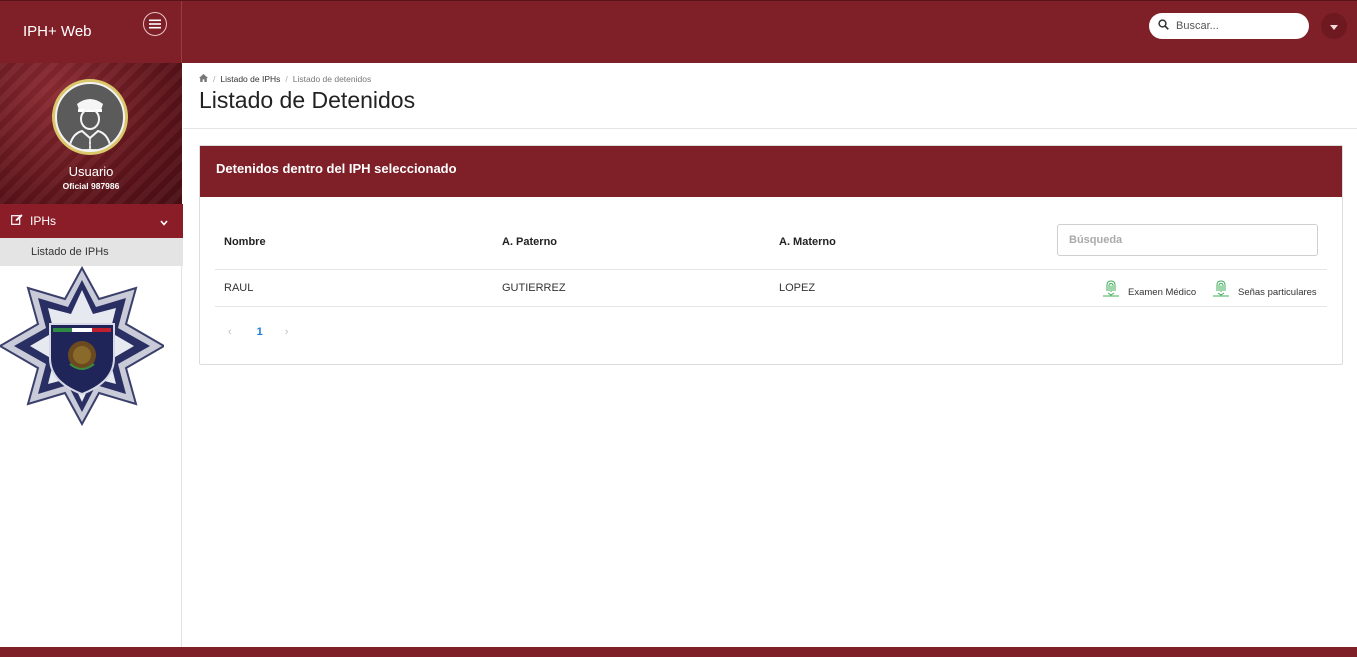 The height and width of the screenshot is (657, 1357). What do you see at coordinates (203, 79) in the screenshot?
I see `home-icon` at bounding box center [203, 79].